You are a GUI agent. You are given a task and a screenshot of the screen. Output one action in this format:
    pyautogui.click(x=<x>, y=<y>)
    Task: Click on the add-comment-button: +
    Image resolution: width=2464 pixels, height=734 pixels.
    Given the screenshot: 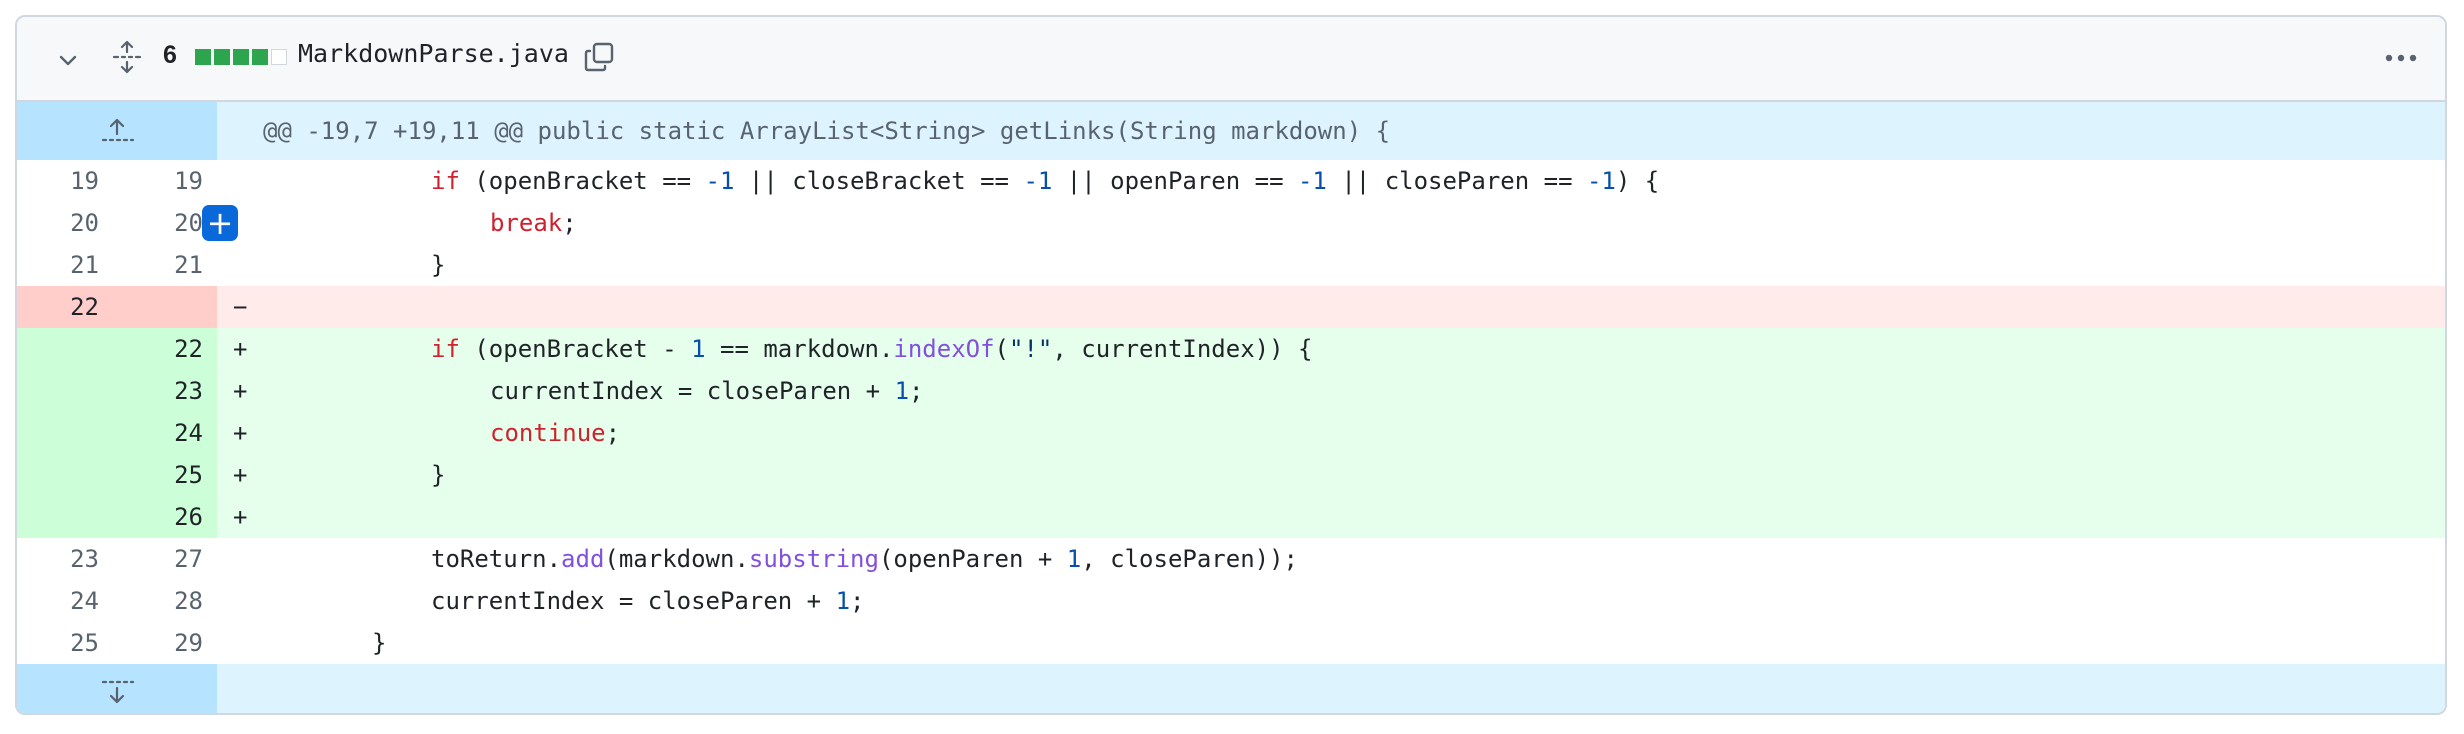 What is the action you would take?
    pyautogui.click(x=220, y=223)
    